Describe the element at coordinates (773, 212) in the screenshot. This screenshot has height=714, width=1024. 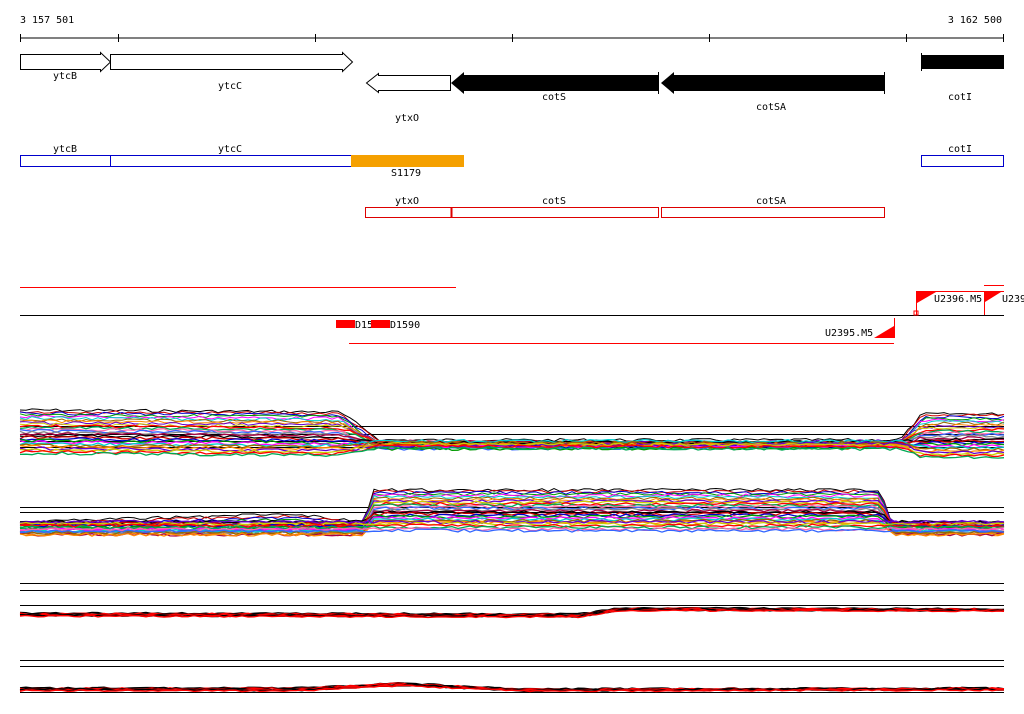
I see `cds-box-red-cotsa` at that location.